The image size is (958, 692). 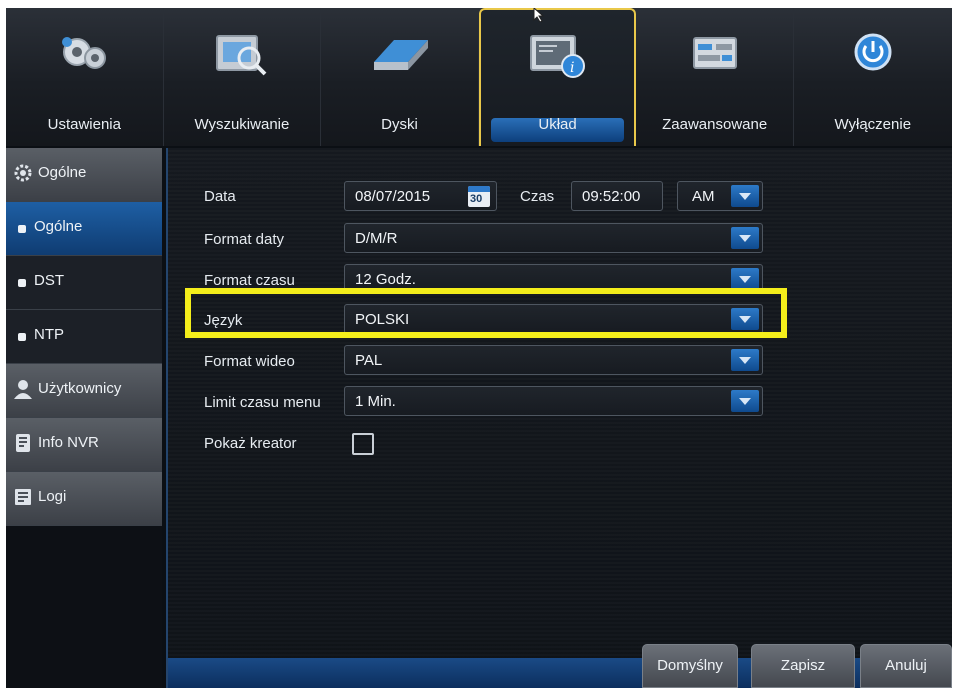 I want to click on language-label: Język, so click(x=223, y=320).